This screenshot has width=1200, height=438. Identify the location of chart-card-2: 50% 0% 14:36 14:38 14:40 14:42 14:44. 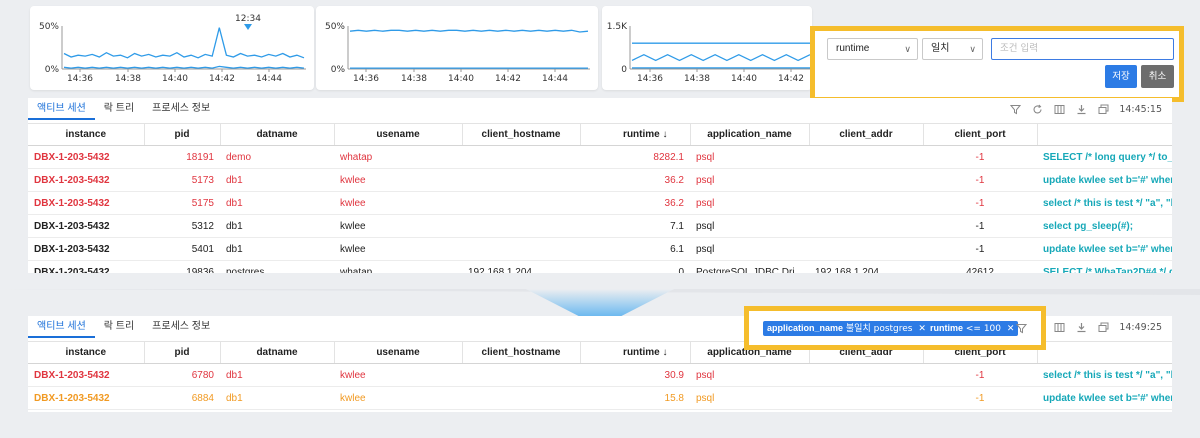
(457, 48).